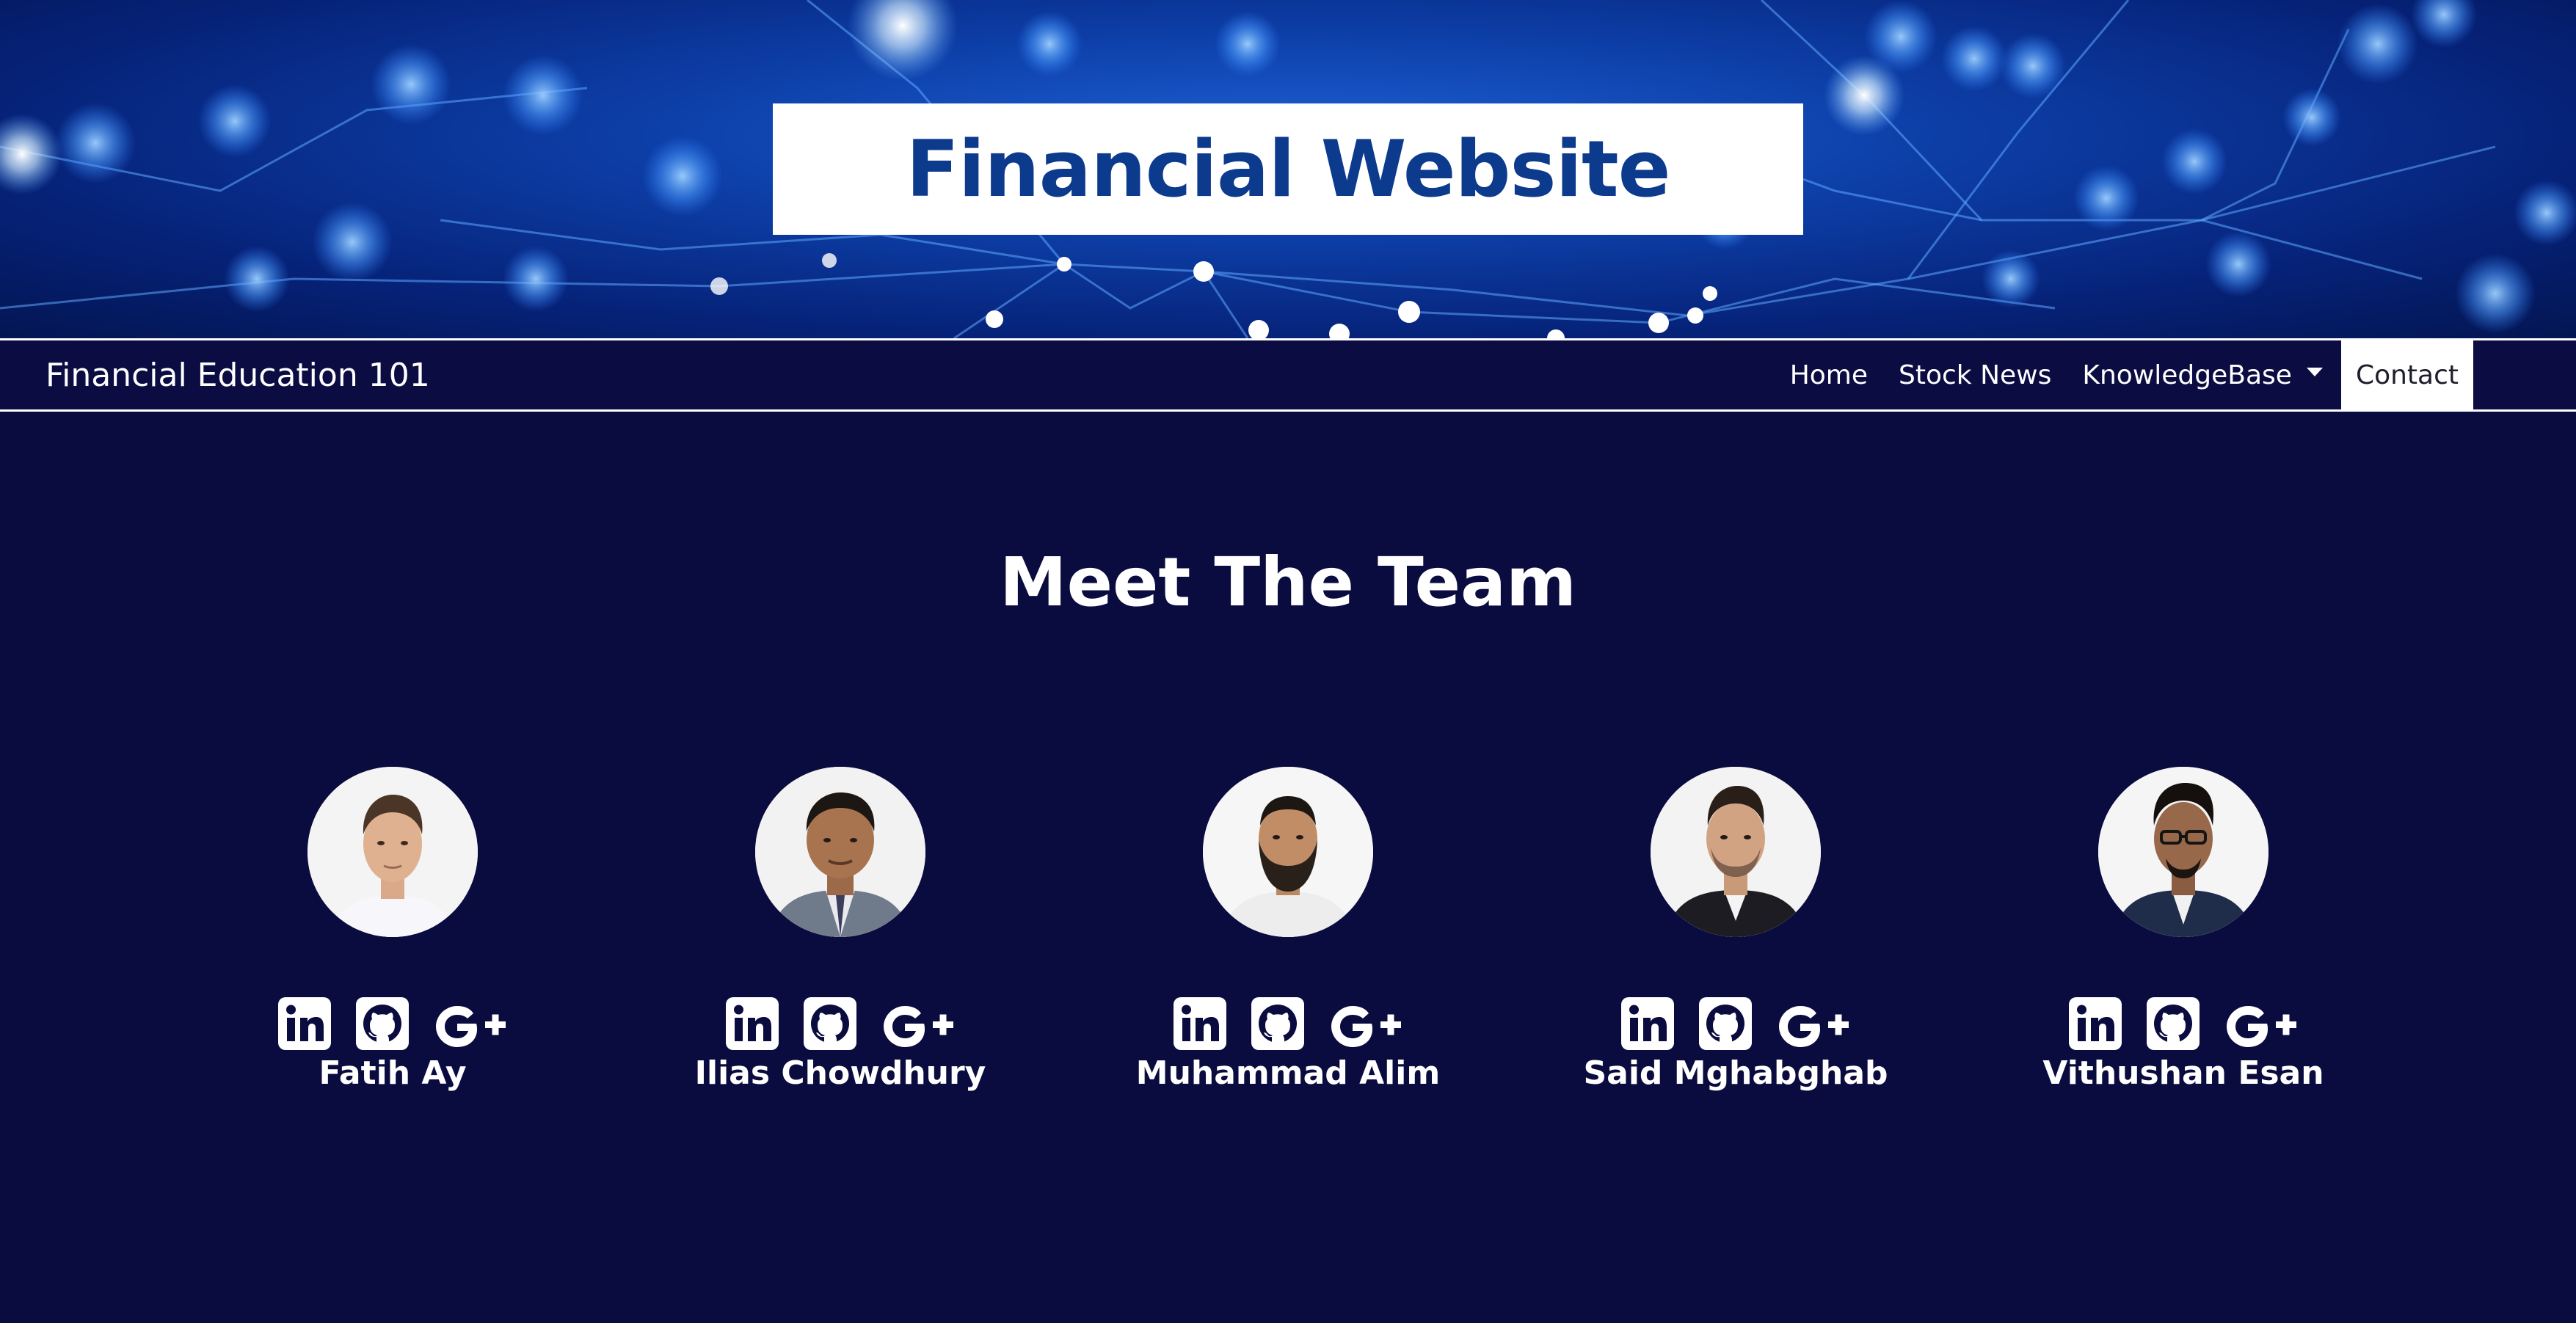  I want to click on member-name: Said Mghabghab, so click(1735, 1073).